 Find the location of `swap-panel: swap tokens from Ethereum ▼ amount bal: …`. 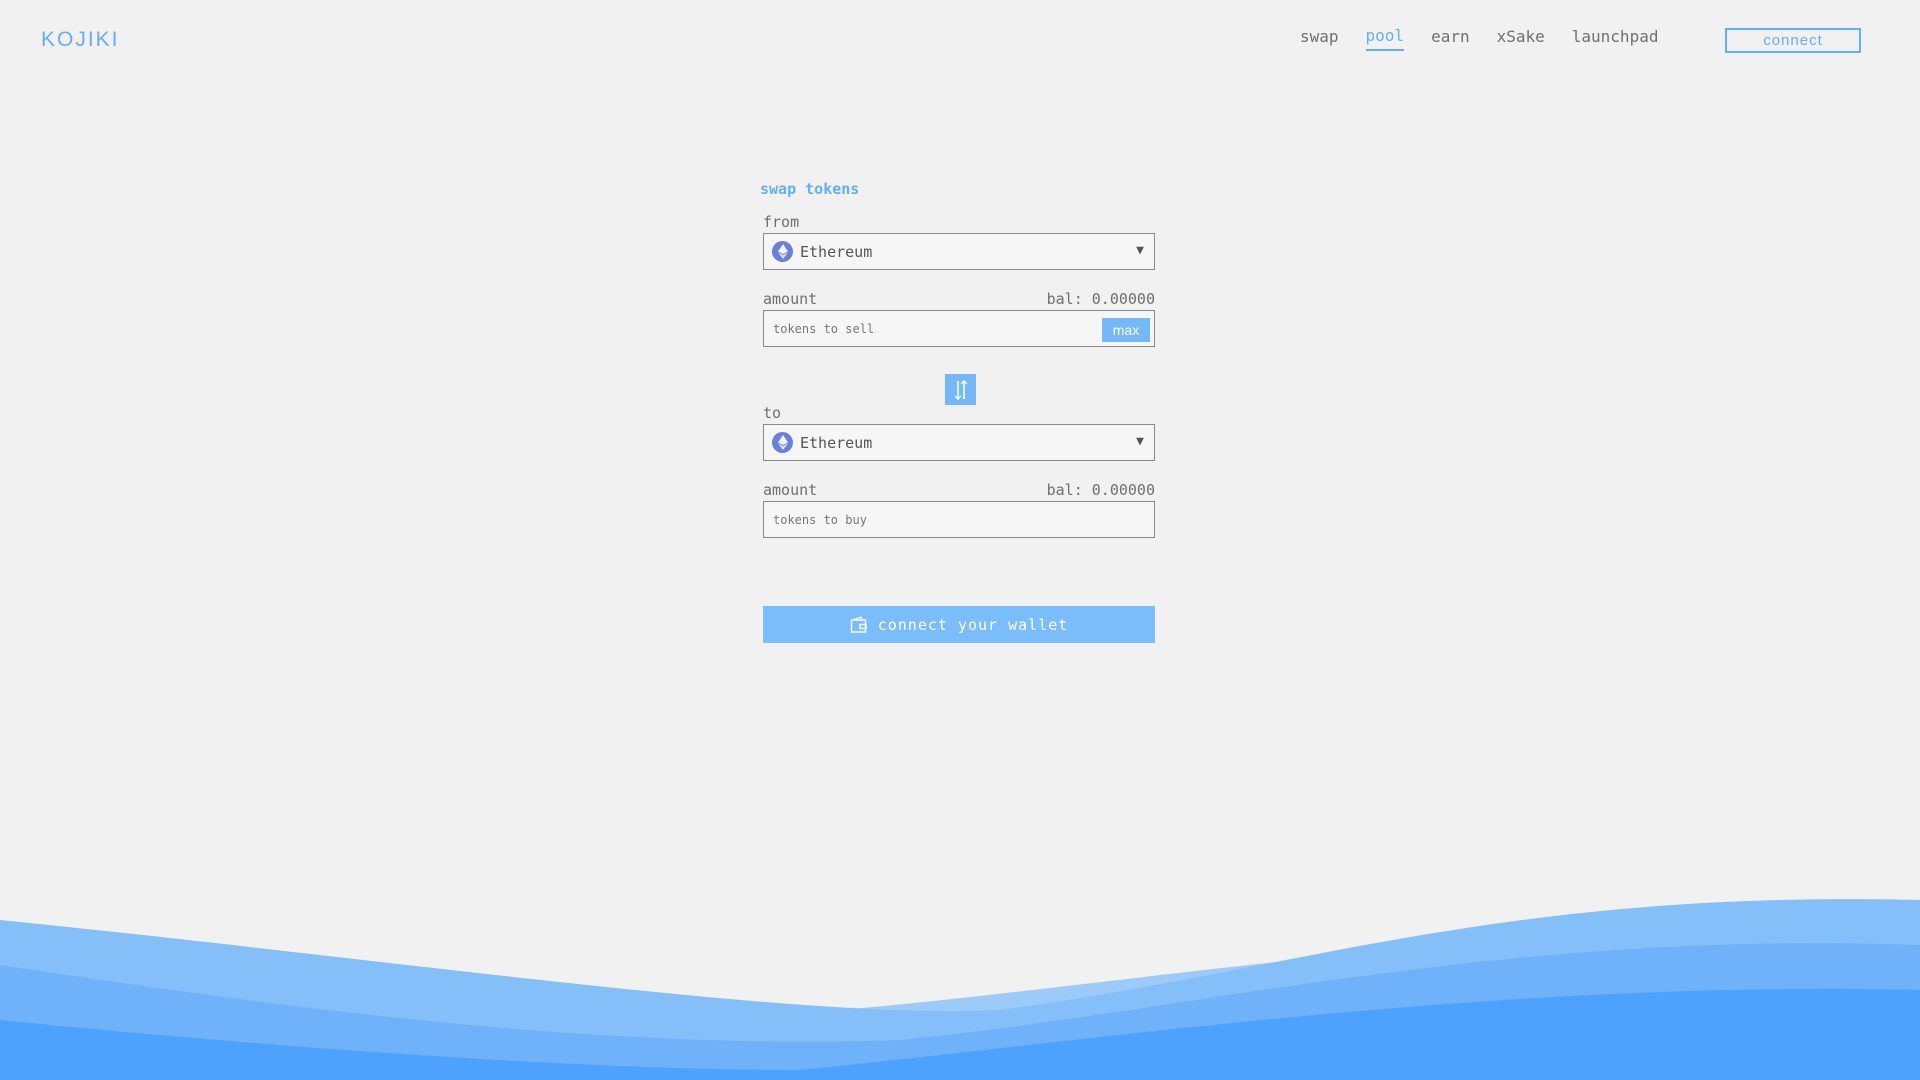

swap-panel: swap tokens from Ethereum ▼ amount bal: … is located at coordinates (957, 263).